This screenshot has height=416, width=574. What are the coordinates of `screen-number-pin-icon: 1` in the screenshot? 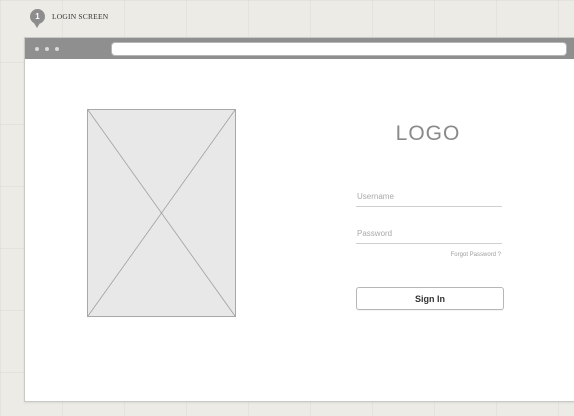 It's located at (37, 18).